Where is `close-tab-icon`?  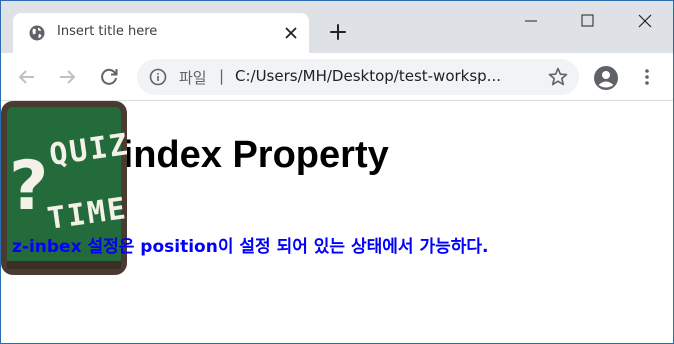
close-tab-icon is located at coordinates (291, 33).